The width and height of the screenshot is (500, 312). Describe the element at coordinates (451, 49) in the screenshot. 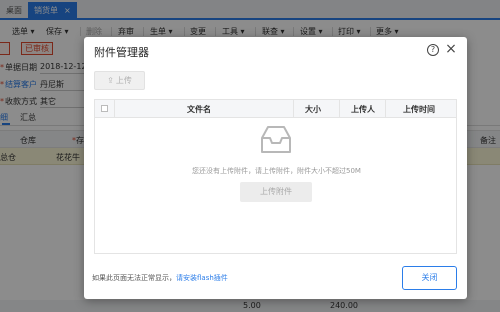

I see `close-icon: ×` at that location.